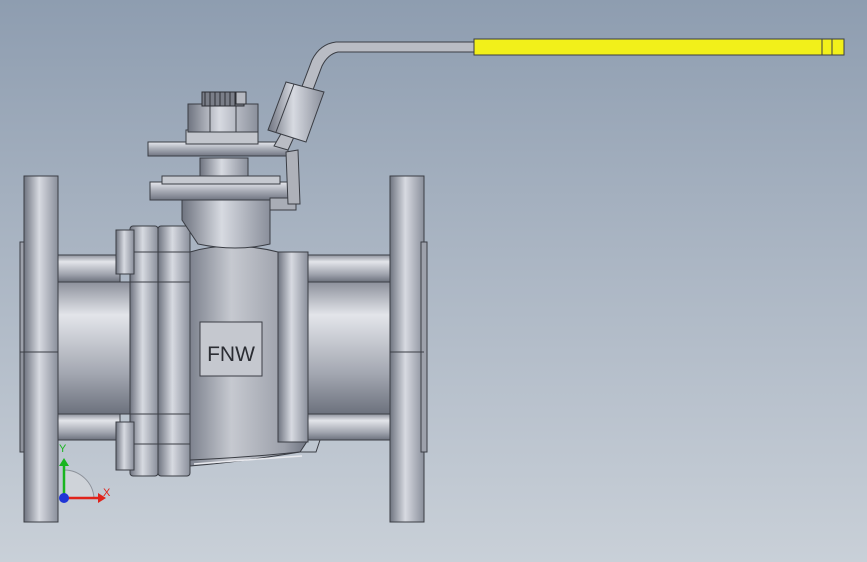 This screenshot has height=562, width=867. Describe the element at coordinates (95, 347) in the screenshot. I see `left-pipe` at that location.